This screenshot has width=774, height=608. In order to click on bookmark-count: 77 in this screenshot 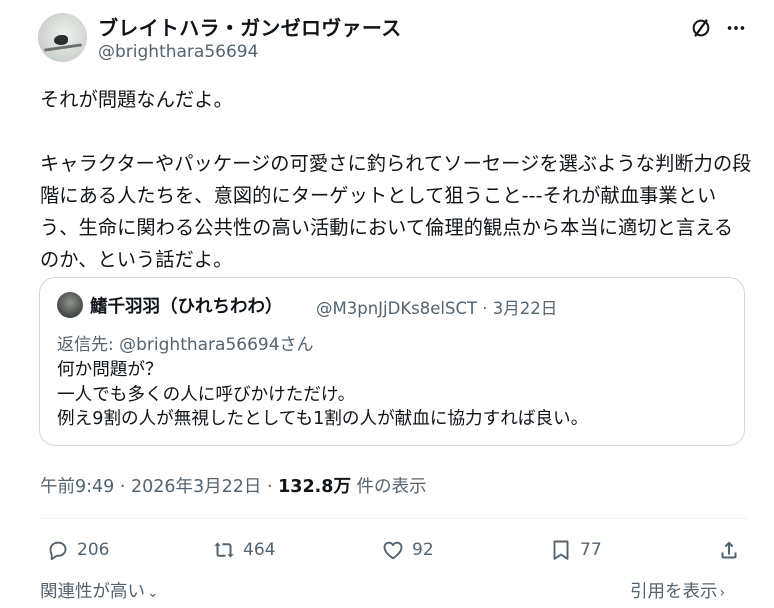, I will do `click(591, 550)`.